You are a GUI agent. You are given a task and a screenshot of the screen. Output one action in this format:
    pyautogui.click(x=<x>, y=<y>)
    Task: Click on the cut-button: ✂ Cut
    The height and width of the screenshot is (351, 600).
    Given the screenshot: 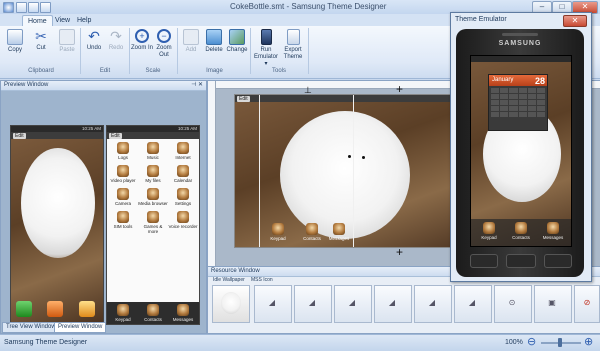 What is the action you would take?
    pyautogui.click(x=41, y=40)
    